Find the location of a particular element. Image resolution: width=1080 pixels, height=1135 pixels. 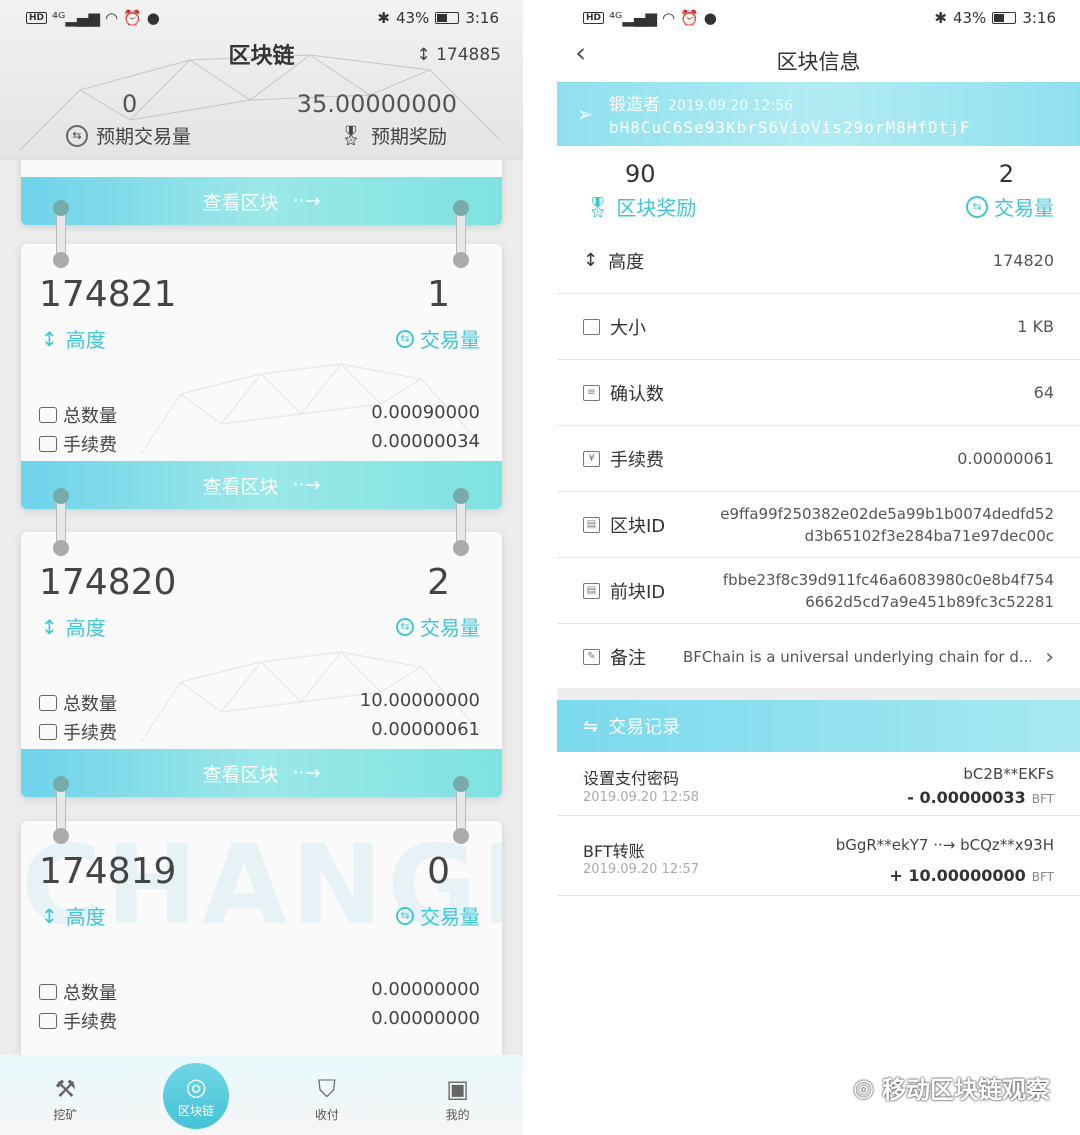

info-row-size: 大小 1 KB is located at coordinates (818, 327).